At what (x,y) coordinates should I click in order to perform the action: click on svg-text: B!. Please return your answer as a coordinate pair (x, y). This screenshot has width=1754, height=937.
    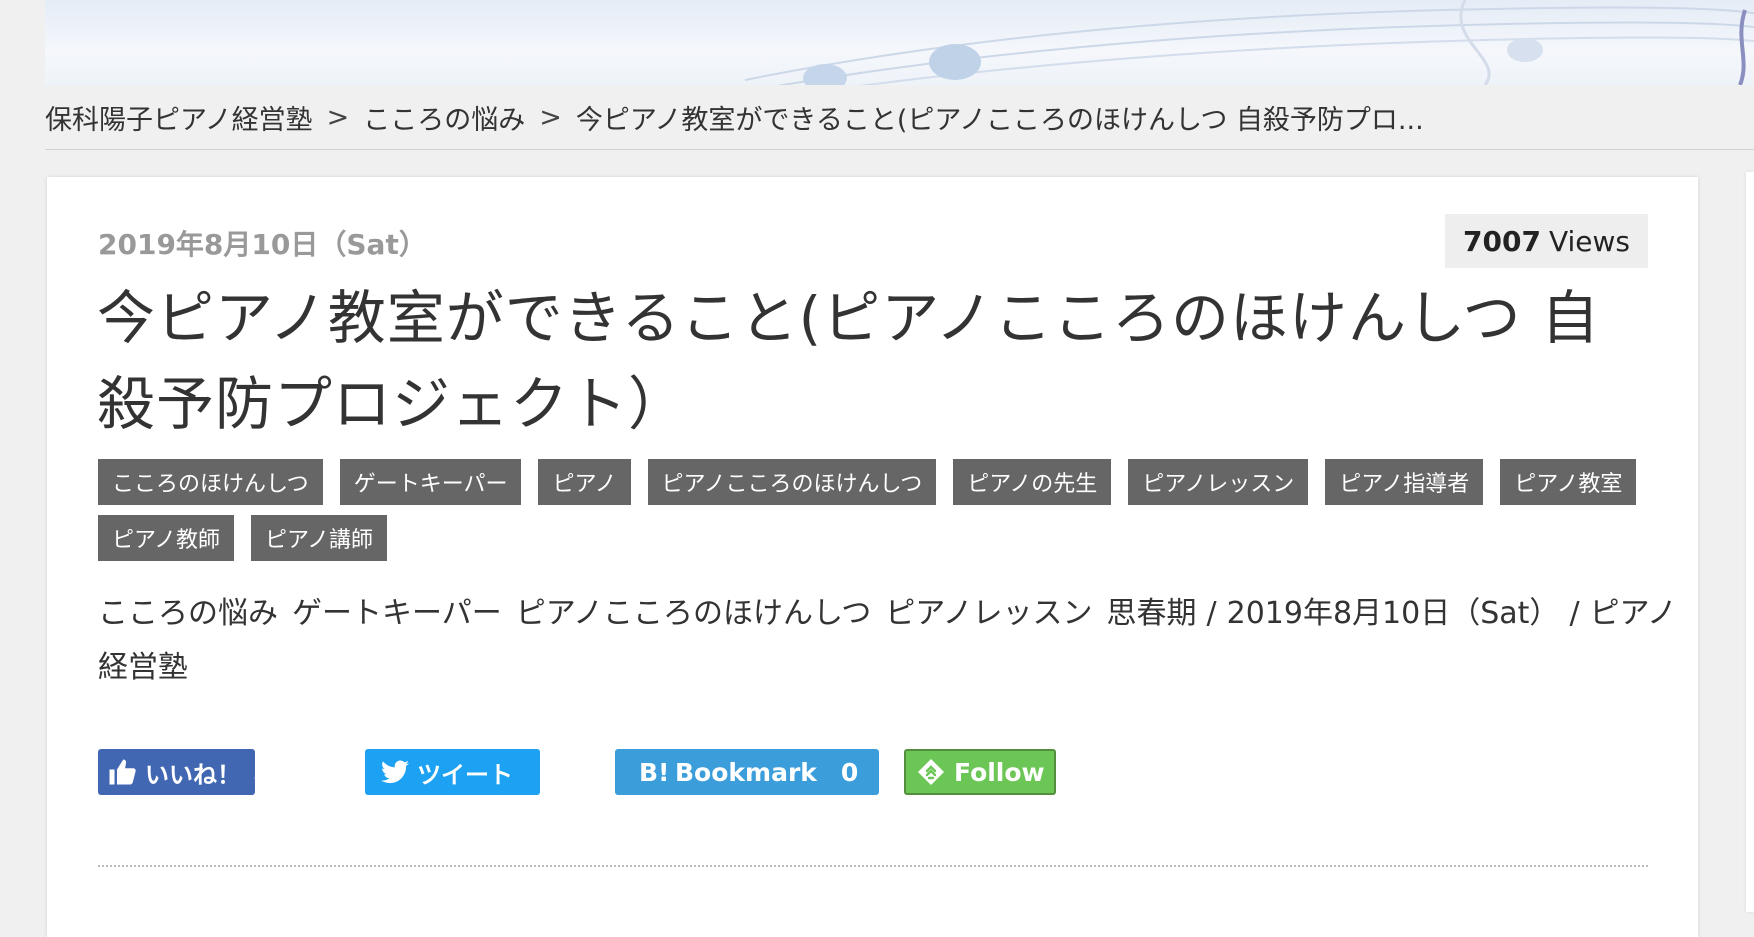
    Looking at the image, I should click on (653, 772).